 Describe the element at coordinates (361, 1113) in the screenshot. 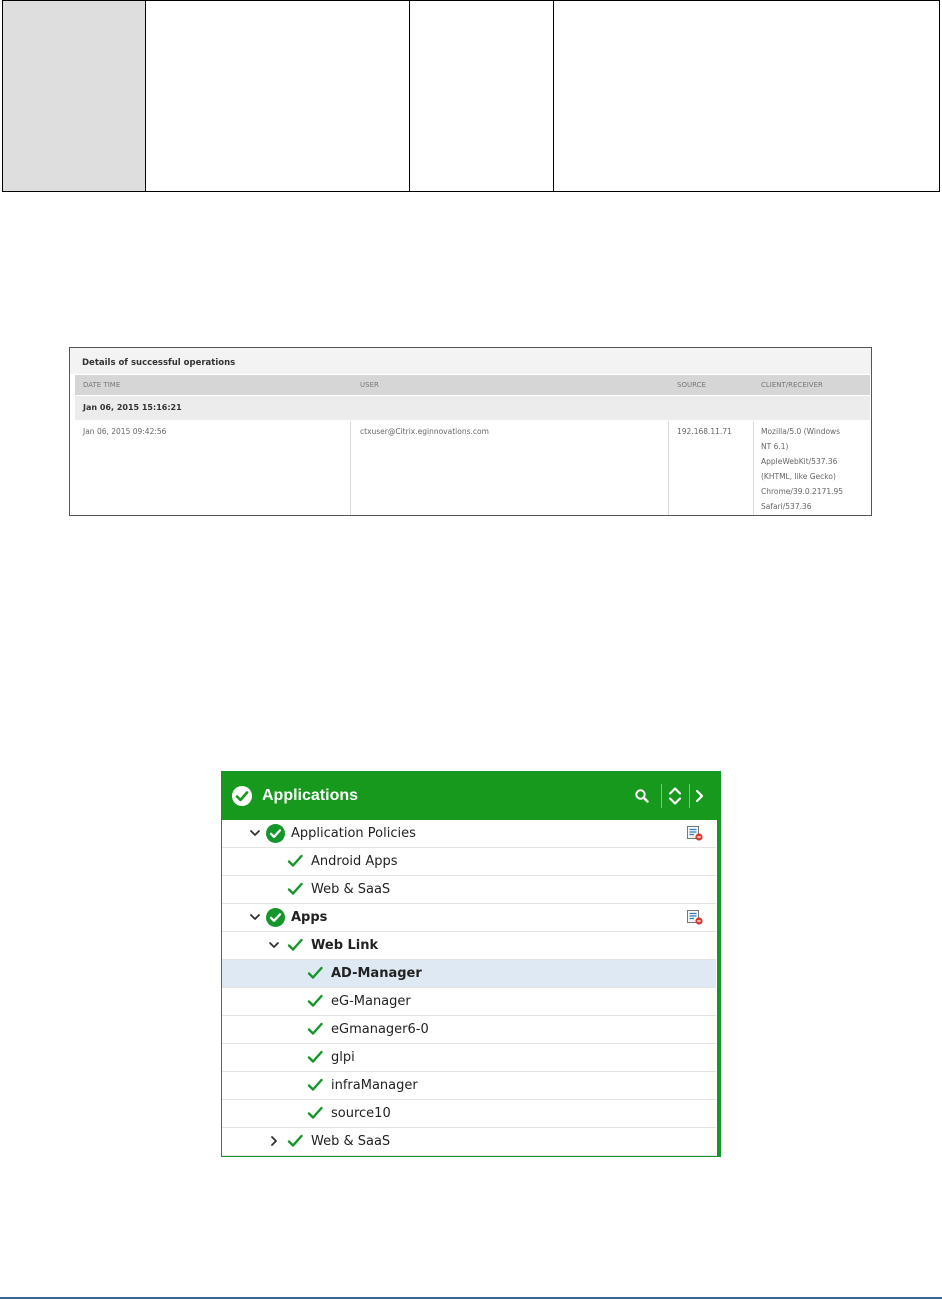

I see `tree-item-label: source10` at that location.